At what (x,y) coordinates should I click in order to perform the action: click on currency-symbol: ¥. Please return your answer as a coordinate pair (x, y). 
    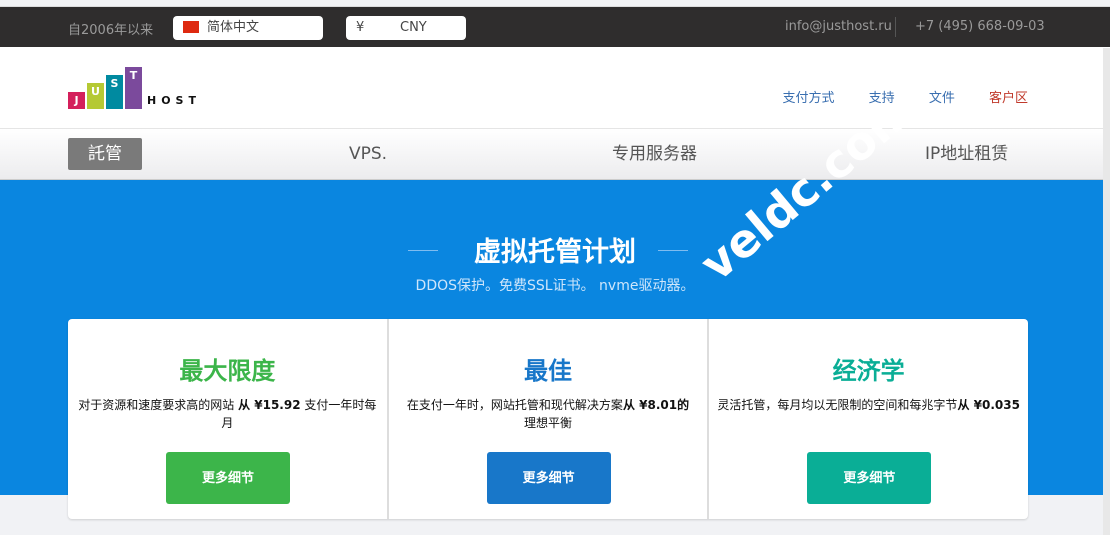
    Looking at the image, I should click on (360, 27).